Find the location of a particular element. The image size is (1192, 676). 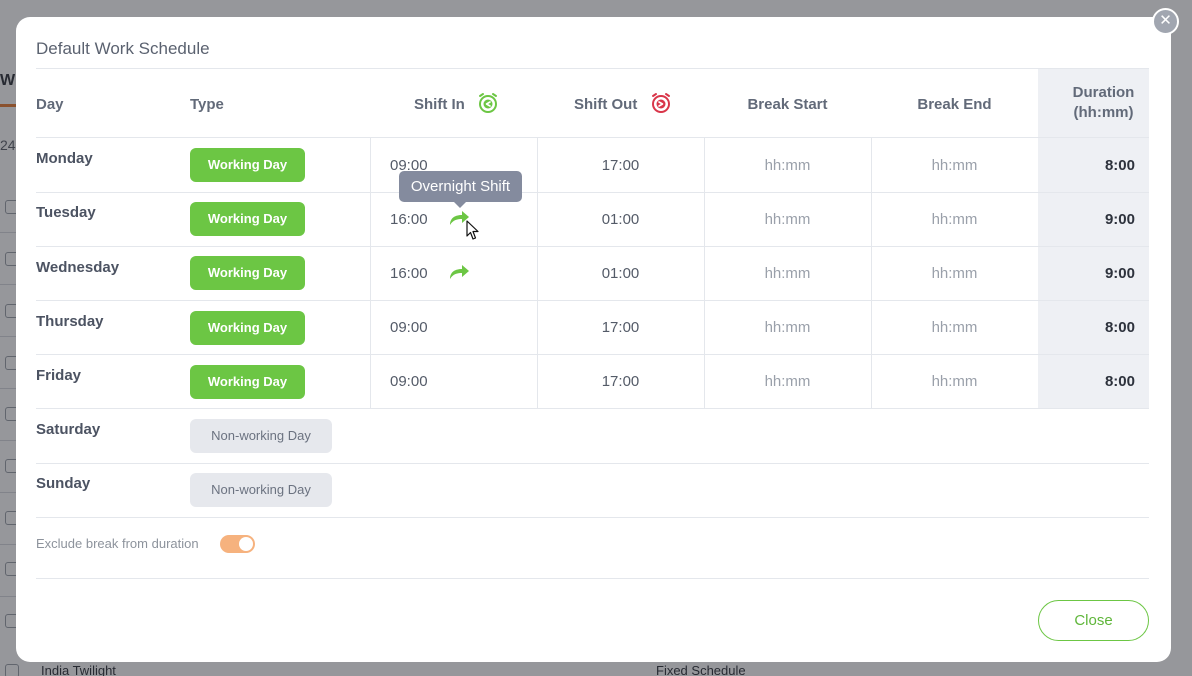

day-label: Saturday is located at coordinates (68, 429).